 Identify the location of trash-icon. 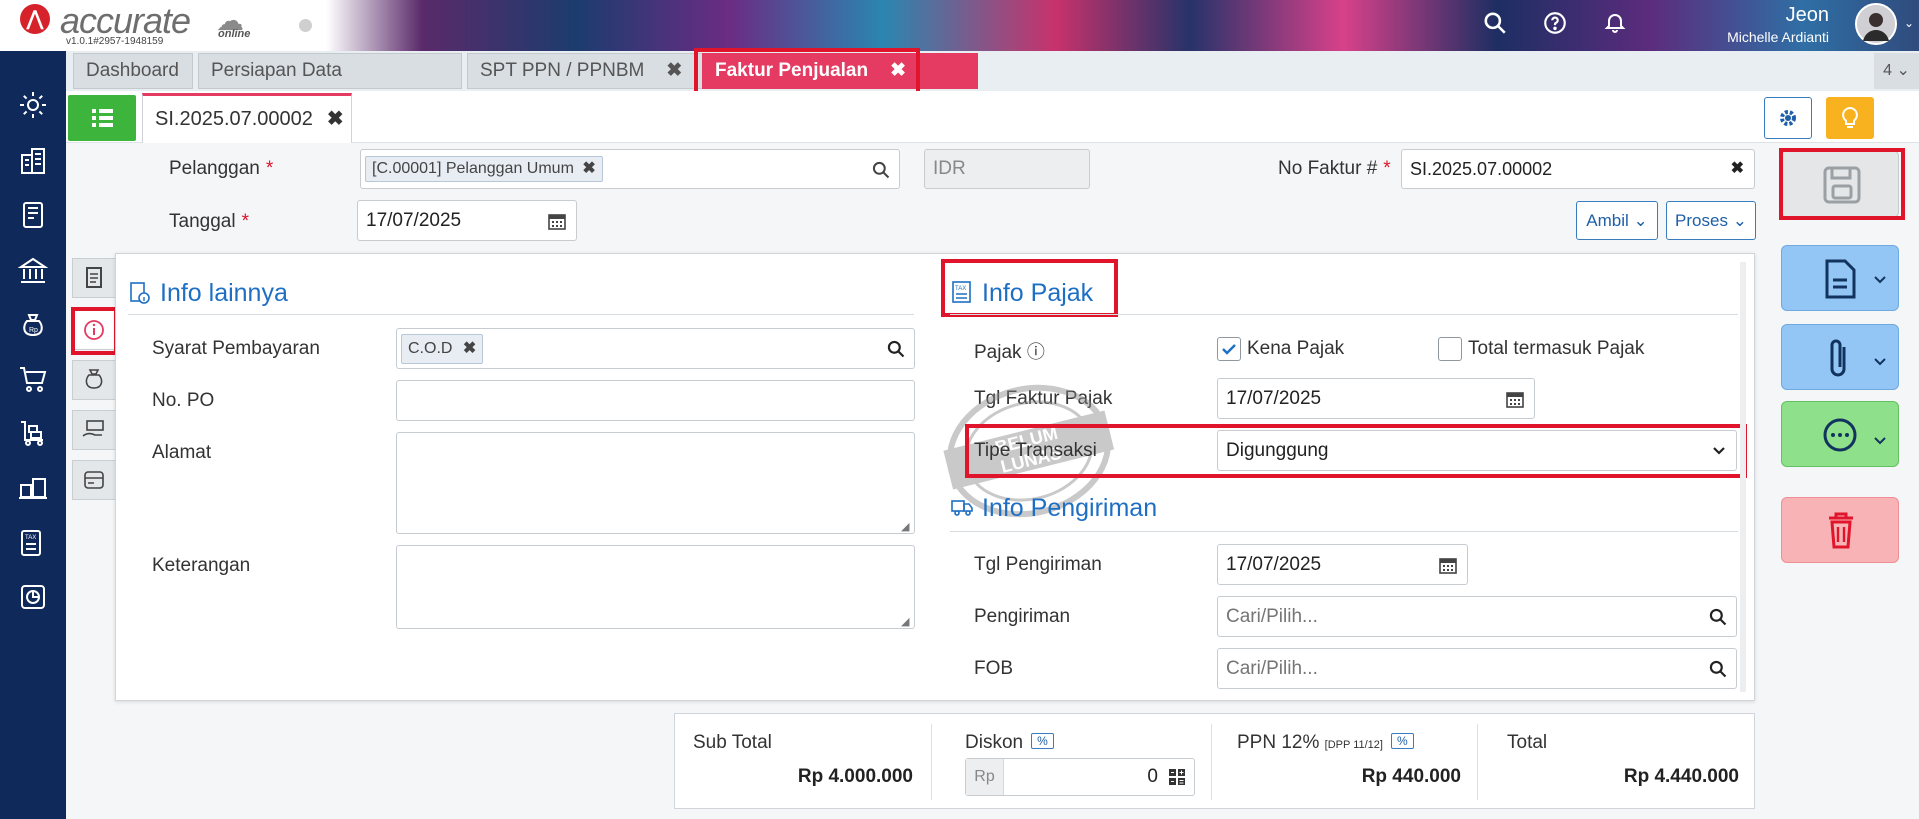
(1841, 530).